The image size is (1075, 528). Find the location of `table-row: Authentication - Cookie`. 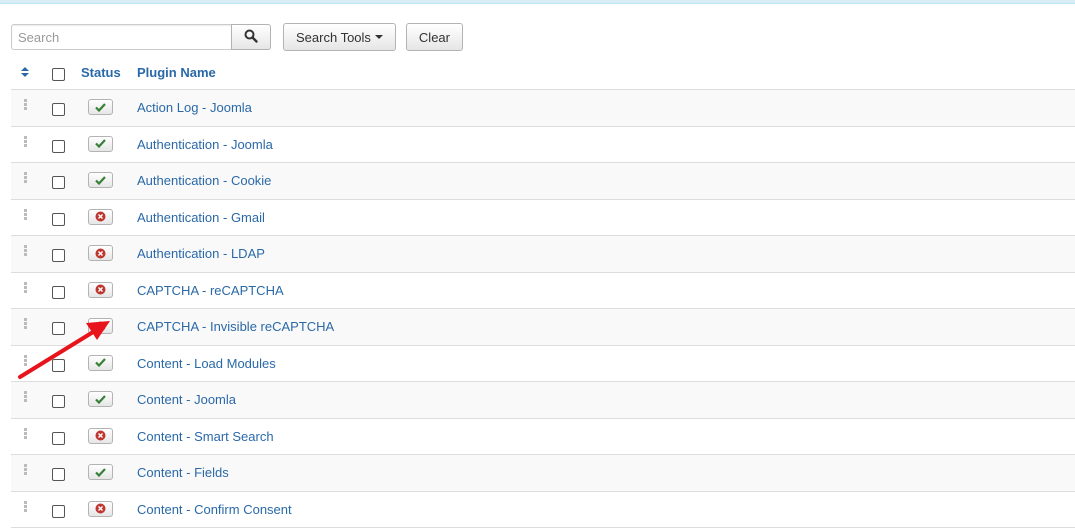

table-row: Authentication - Cookie is located at coordinates (543, 181).